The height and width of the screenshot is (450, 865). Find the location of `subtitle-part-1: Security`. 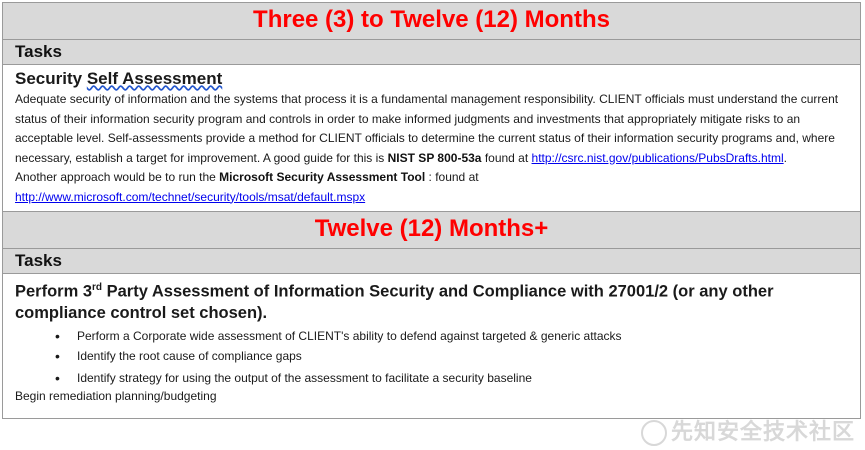

subtitle-part-1: Security is located at coordinates (51, 78).